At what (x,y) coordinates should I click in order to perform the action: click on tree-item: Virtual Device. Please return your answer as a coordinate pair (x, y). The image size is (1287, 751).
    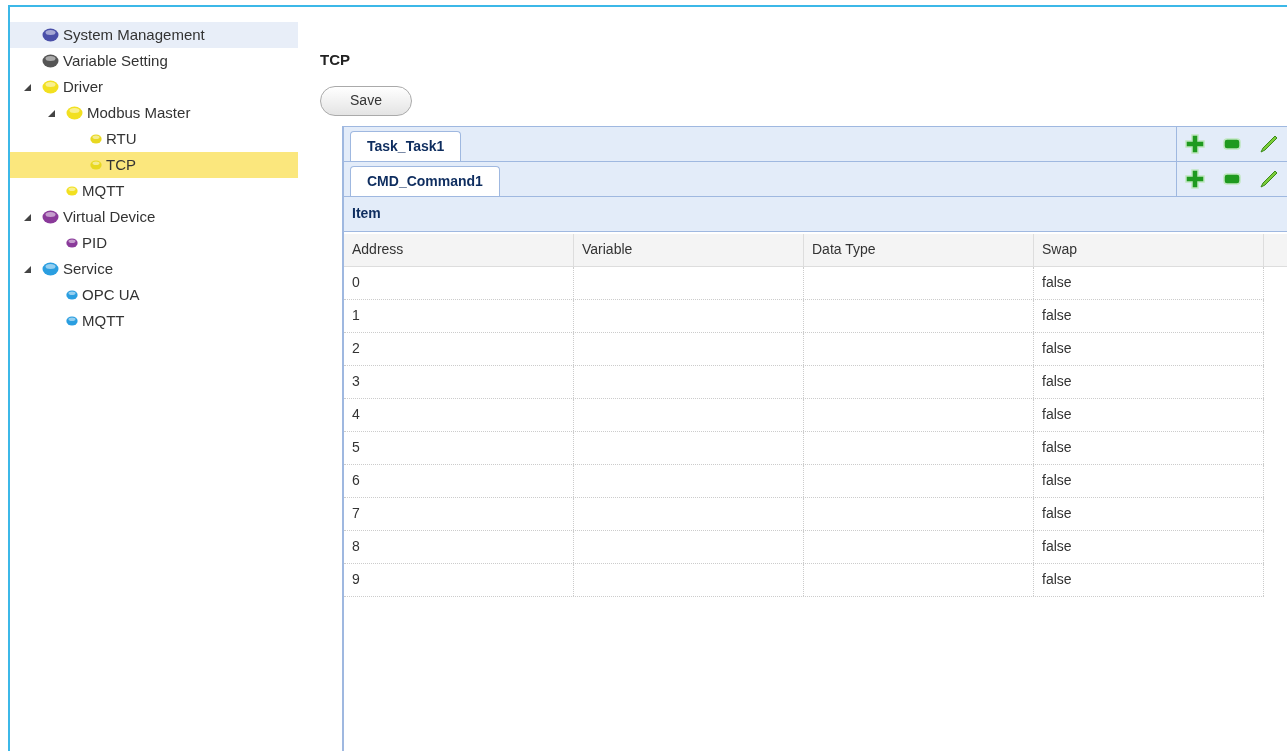
    Looking at the image, I should click on (154, 217).